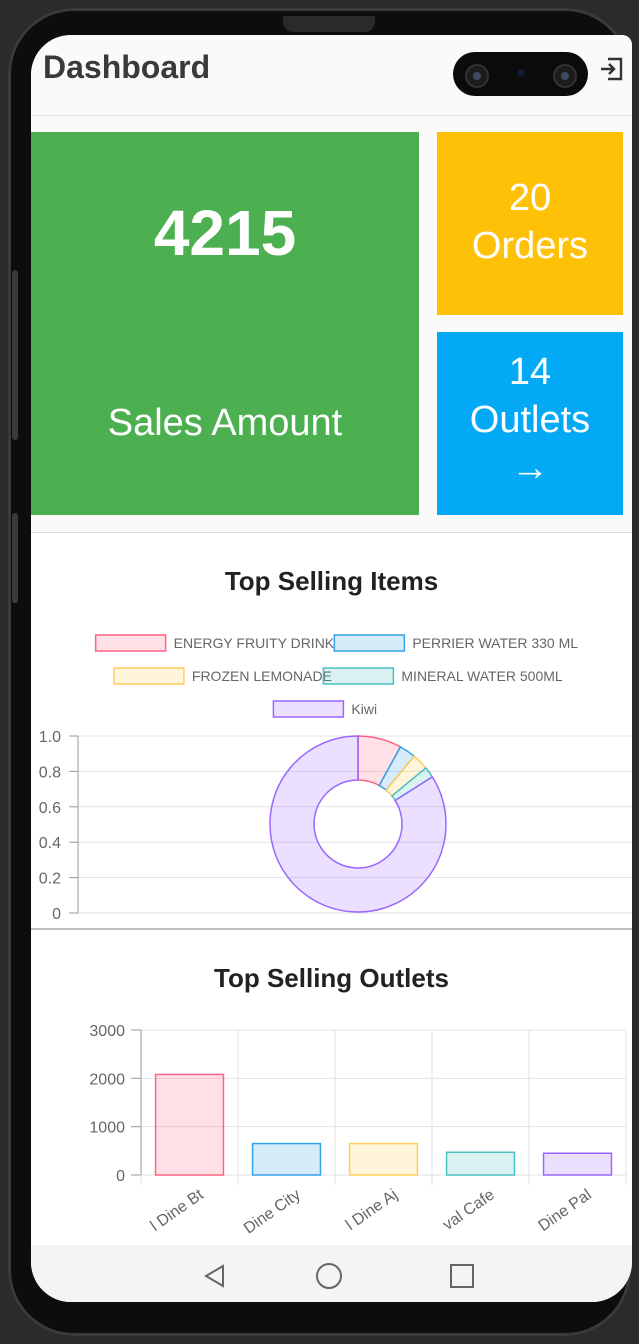 This screenshot has width=639, height=1344. Describe the element at coordinates (530, 468) in the screenshot. I see `arrow-right-icon: →` at that location.